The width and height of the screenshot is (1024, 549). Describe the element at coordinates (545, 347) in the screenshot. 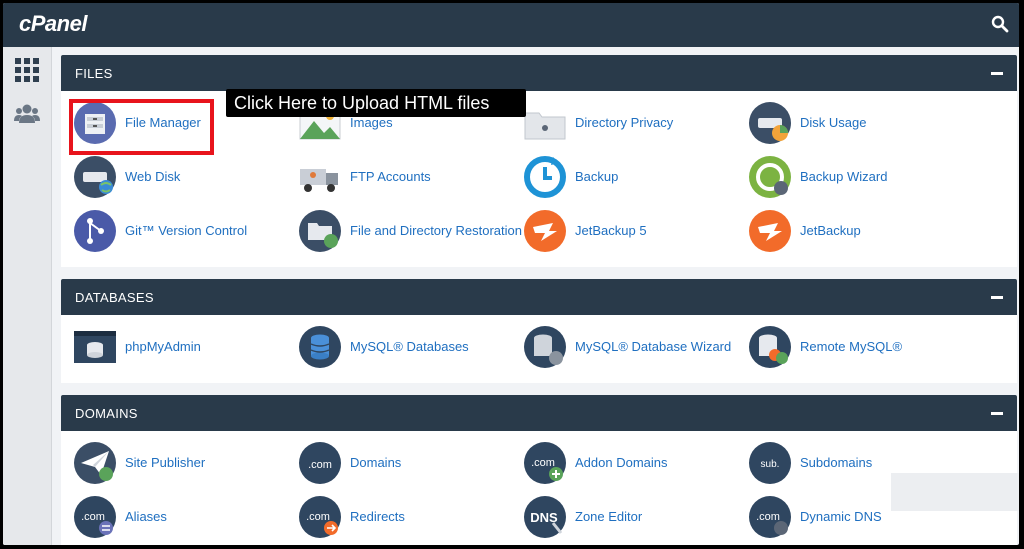

I see `mysql-wizard-icon` at that location.